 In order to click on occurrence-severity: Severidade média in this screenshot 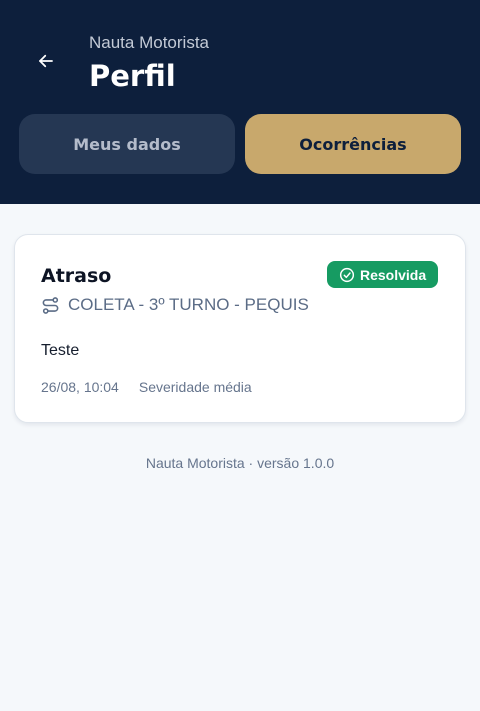, I will do `click(195, 387)`.